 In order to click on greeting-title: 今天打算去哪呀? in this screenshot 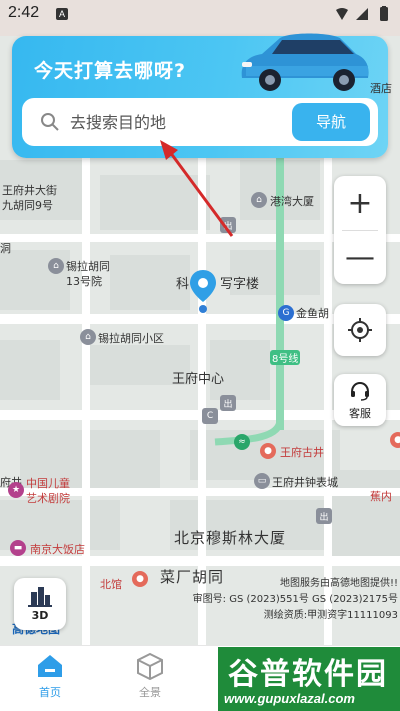, I will do `click(110, 71)`.